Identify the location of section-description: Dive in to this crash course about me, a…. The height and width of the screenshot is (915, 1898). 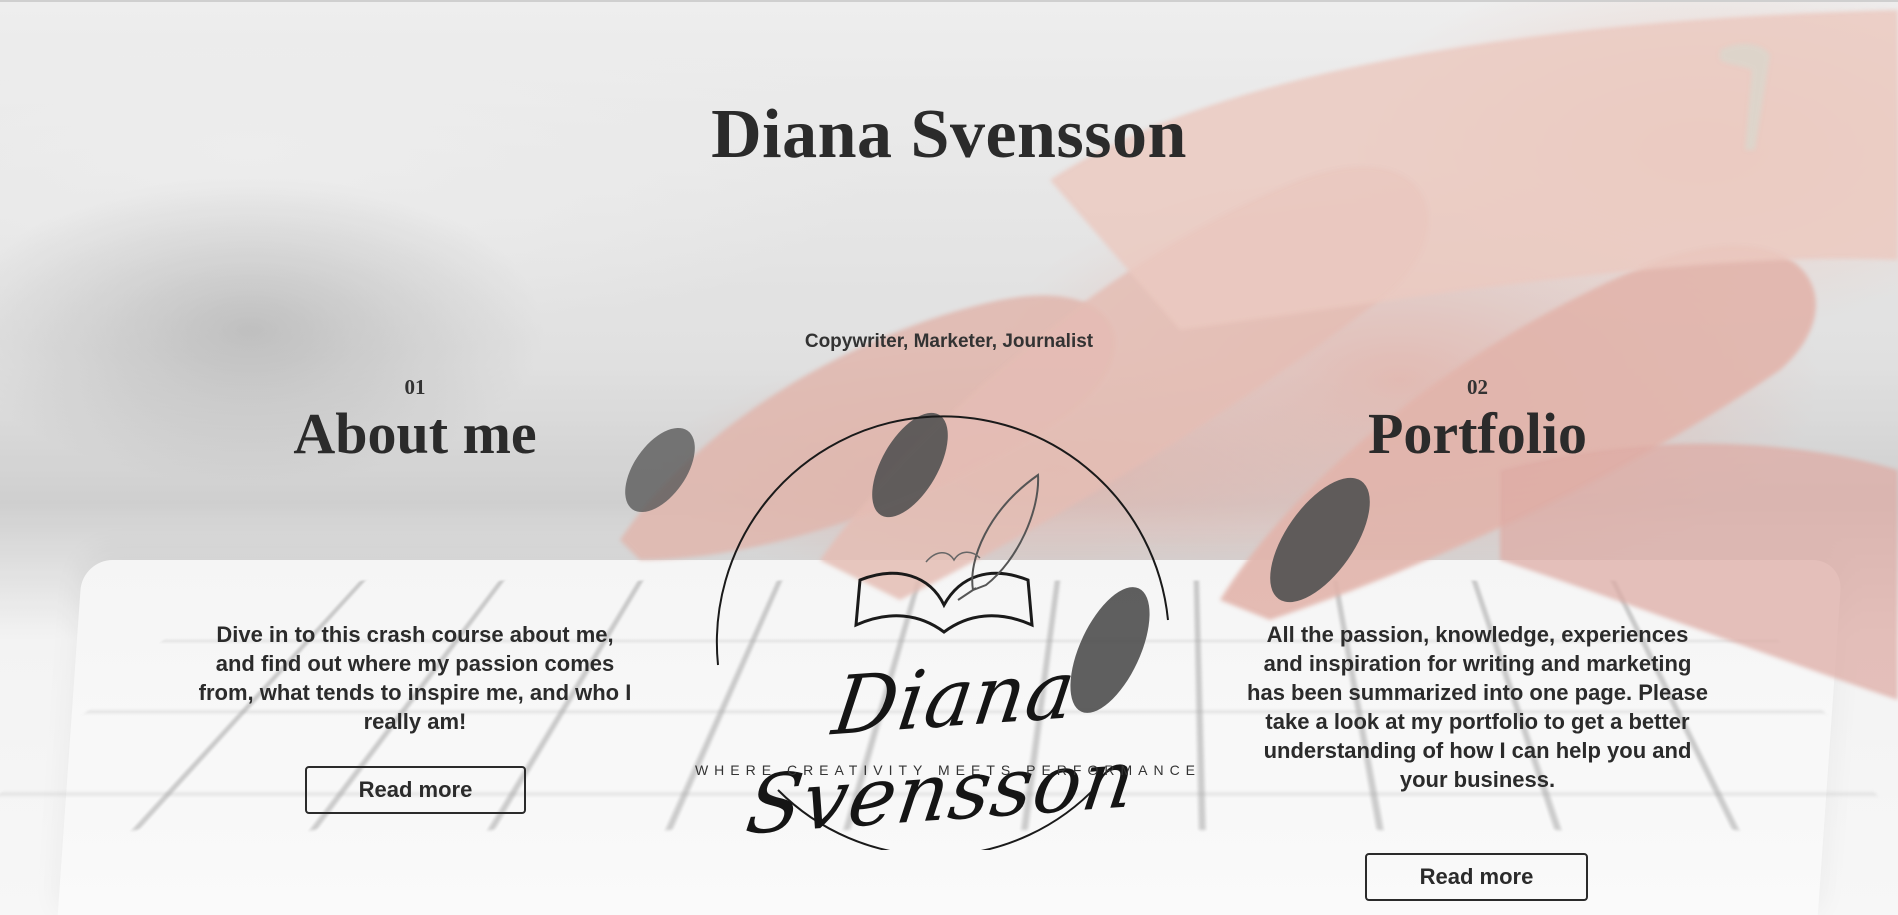
(415, 678).